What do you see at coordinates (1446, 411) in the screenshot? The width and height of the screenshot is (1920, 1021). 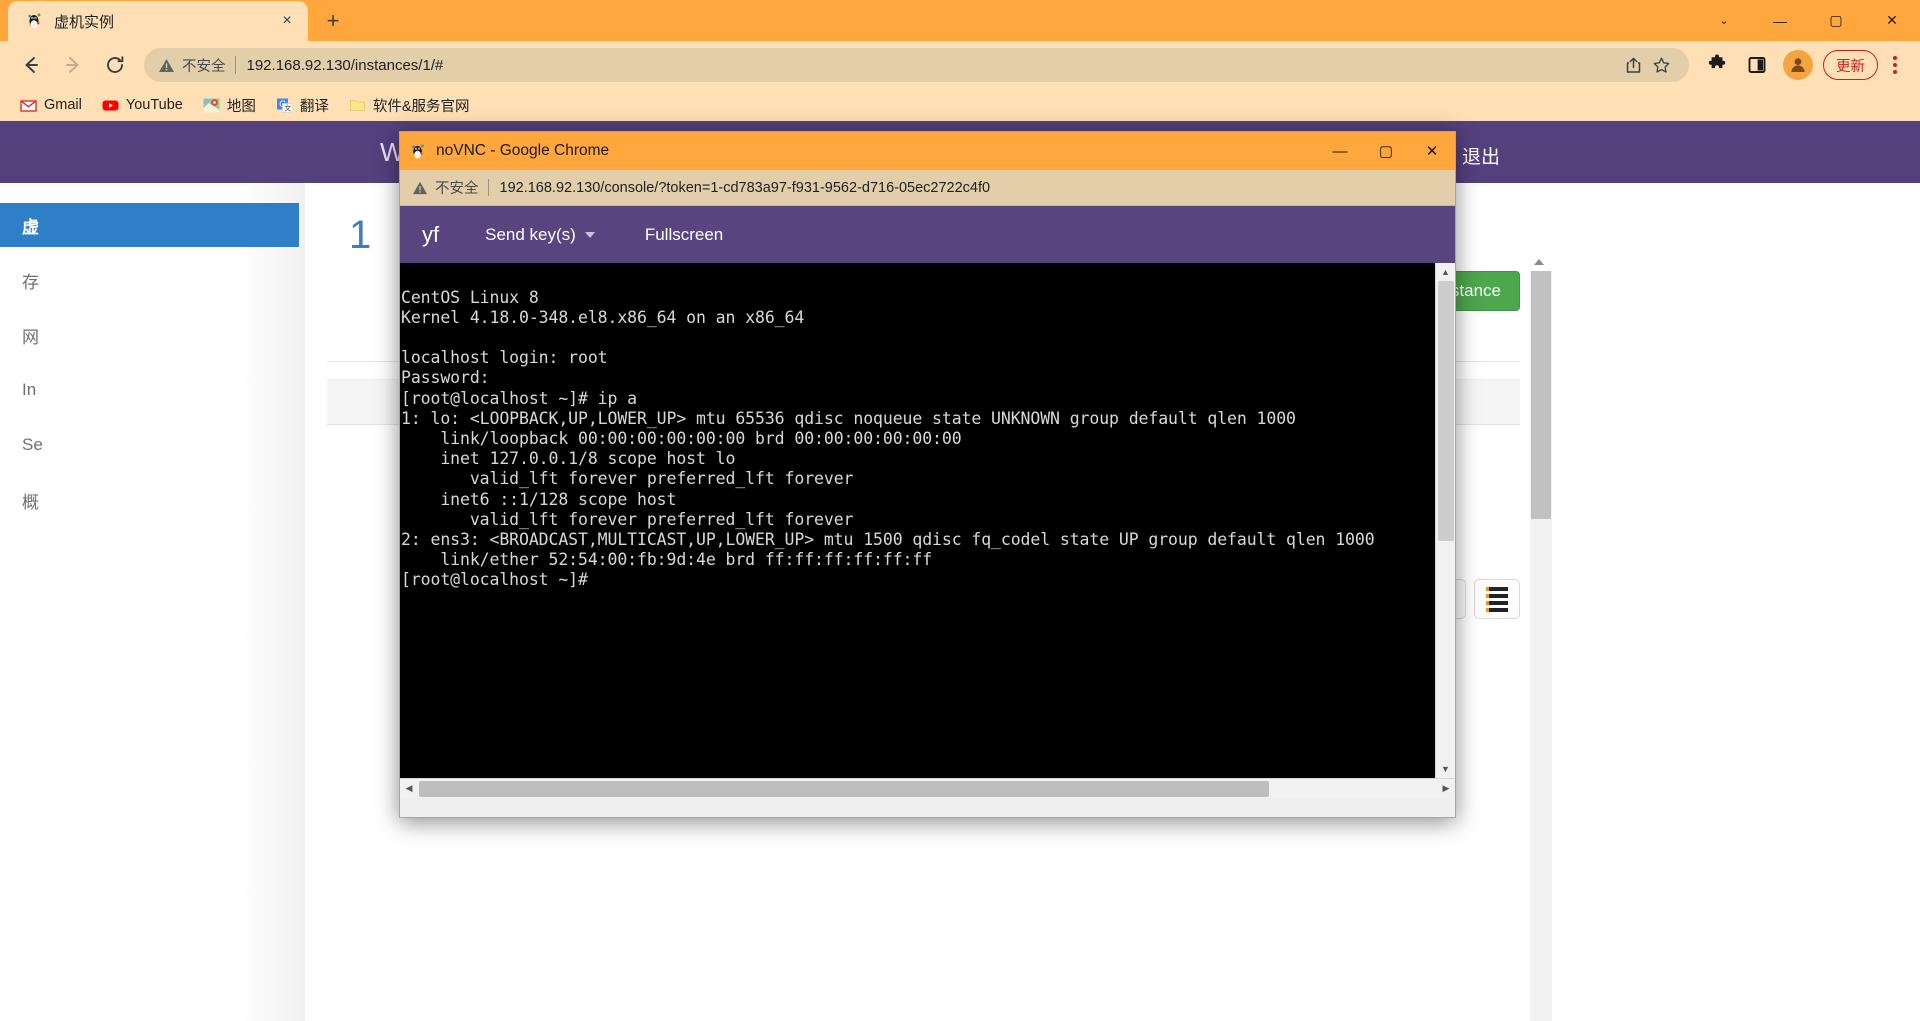 I see `vertical-scrollbar-thumb` at bounding box center [1446, 411].